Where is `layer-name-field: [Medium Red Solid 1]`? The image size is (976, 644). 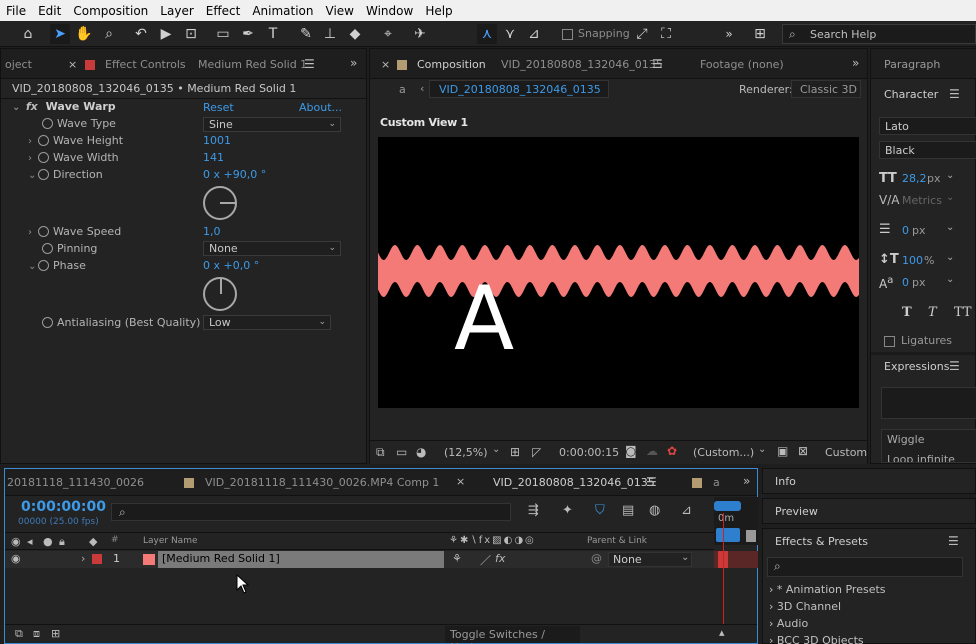 layer-name-field: [Medium Red Solid 1] is located at coordinates (301, 559).